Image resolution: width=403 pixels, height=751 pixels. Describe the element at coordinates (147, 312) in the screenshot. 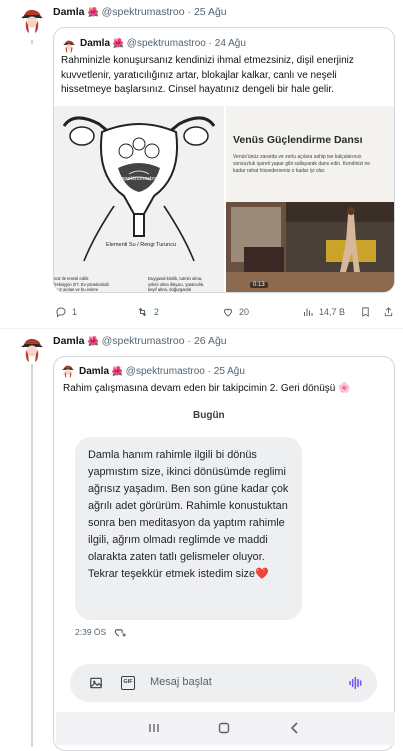

I see `retweet-button: 2` at that location.